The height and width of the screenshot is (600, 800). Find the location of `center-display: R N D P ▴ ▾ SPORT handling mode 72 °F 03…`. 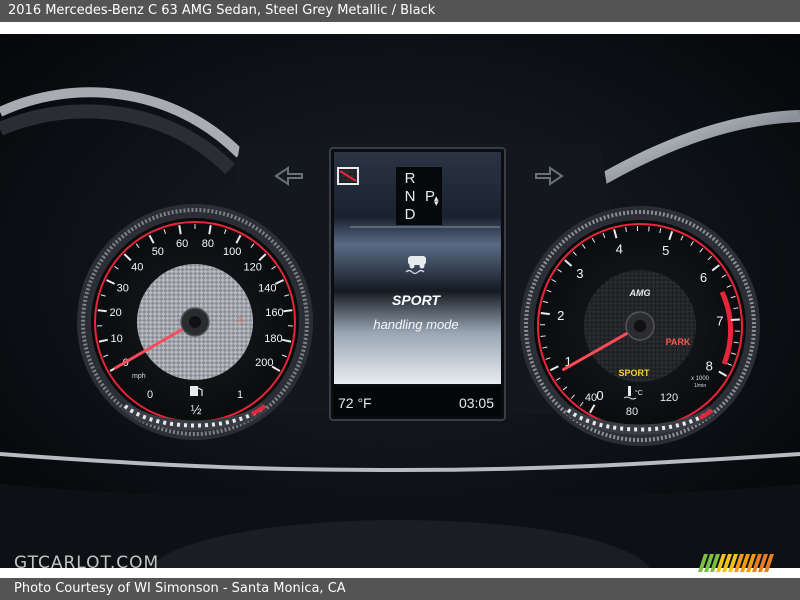

center-display: R N D P ▴ ▾ SPORT handling mode 72 °F 03… is located at coordinates (417, 284).